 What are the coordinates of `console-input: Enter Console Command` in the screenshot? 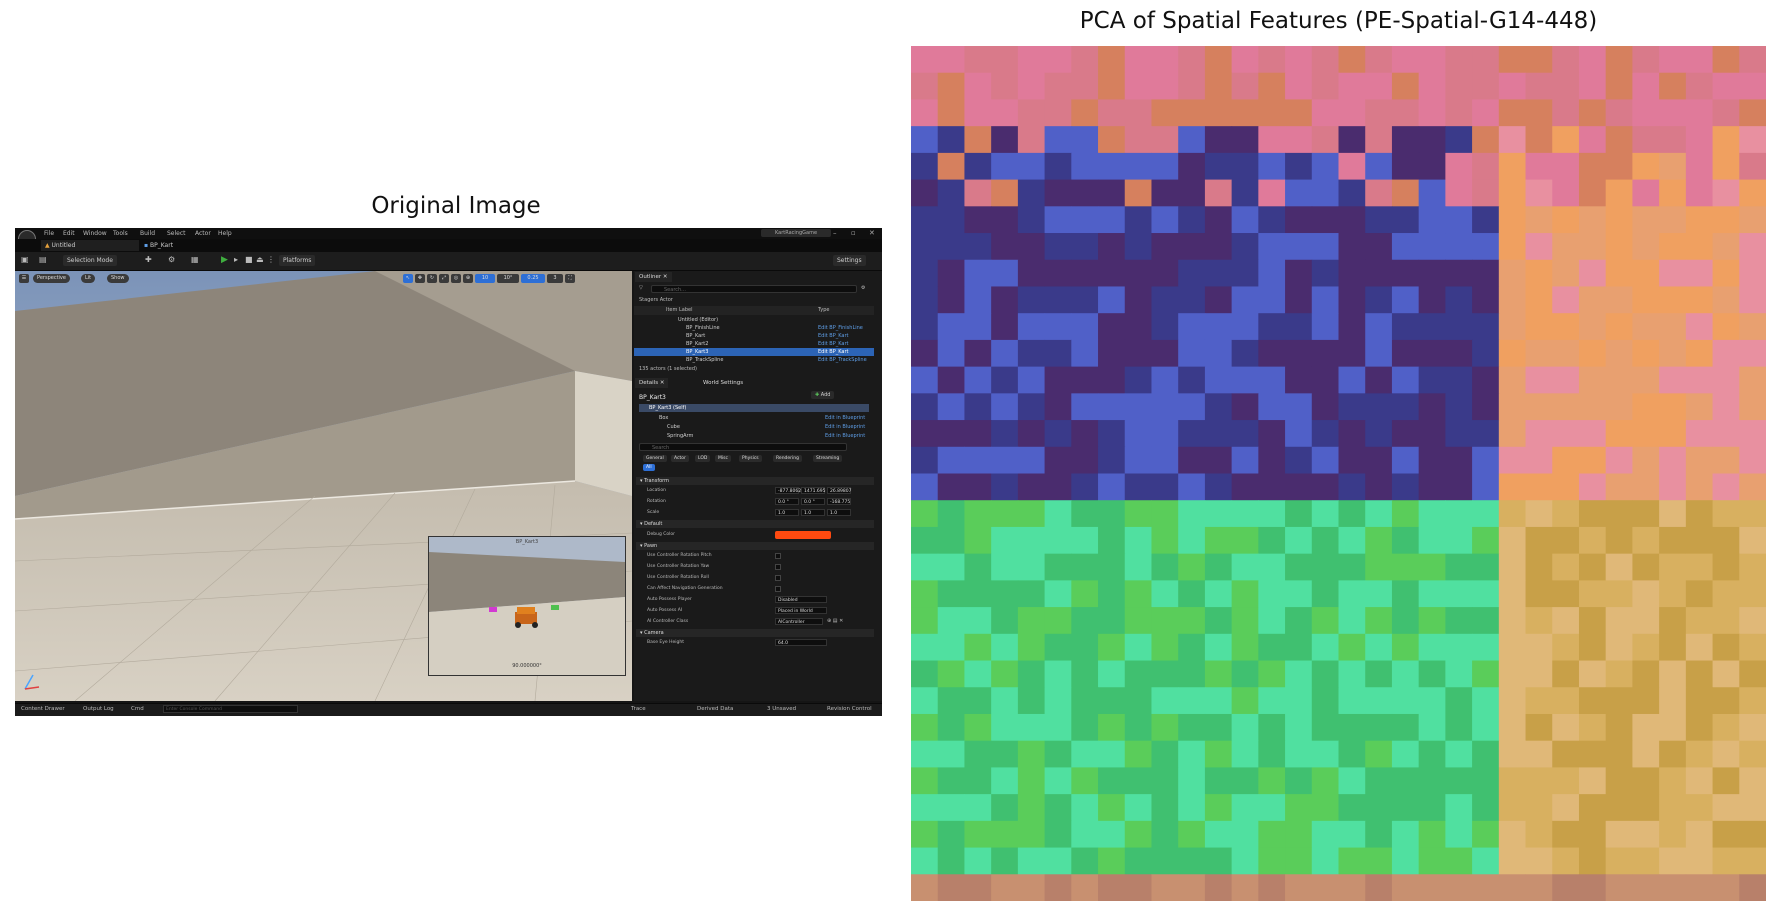 It's located at (230, 709).